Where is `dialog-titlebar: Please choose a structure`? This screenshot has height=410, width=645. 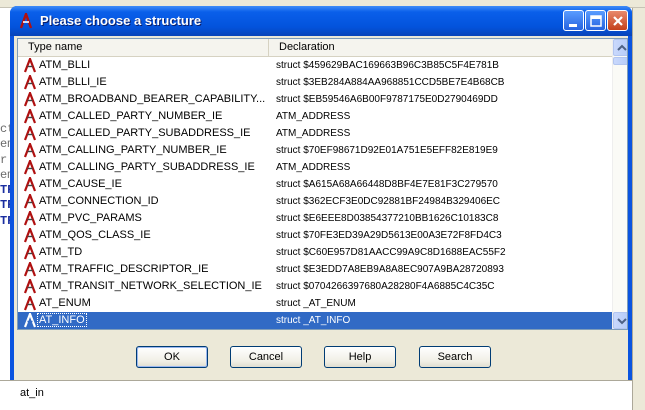
dialog-titlebar: Please choose a structure is located at coordinates (321, 21).